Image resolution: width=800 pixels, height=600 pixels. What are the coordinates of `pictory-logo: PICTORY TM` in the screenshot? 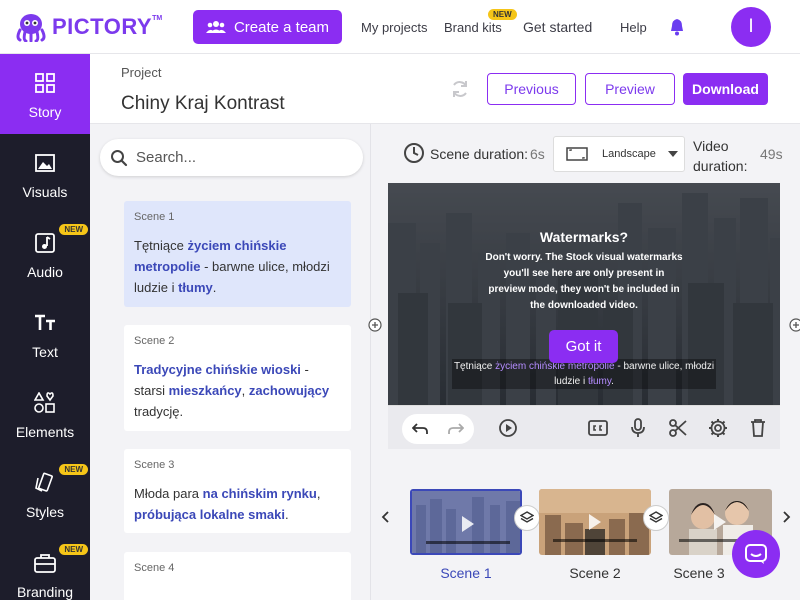 It's located at (88, 27).